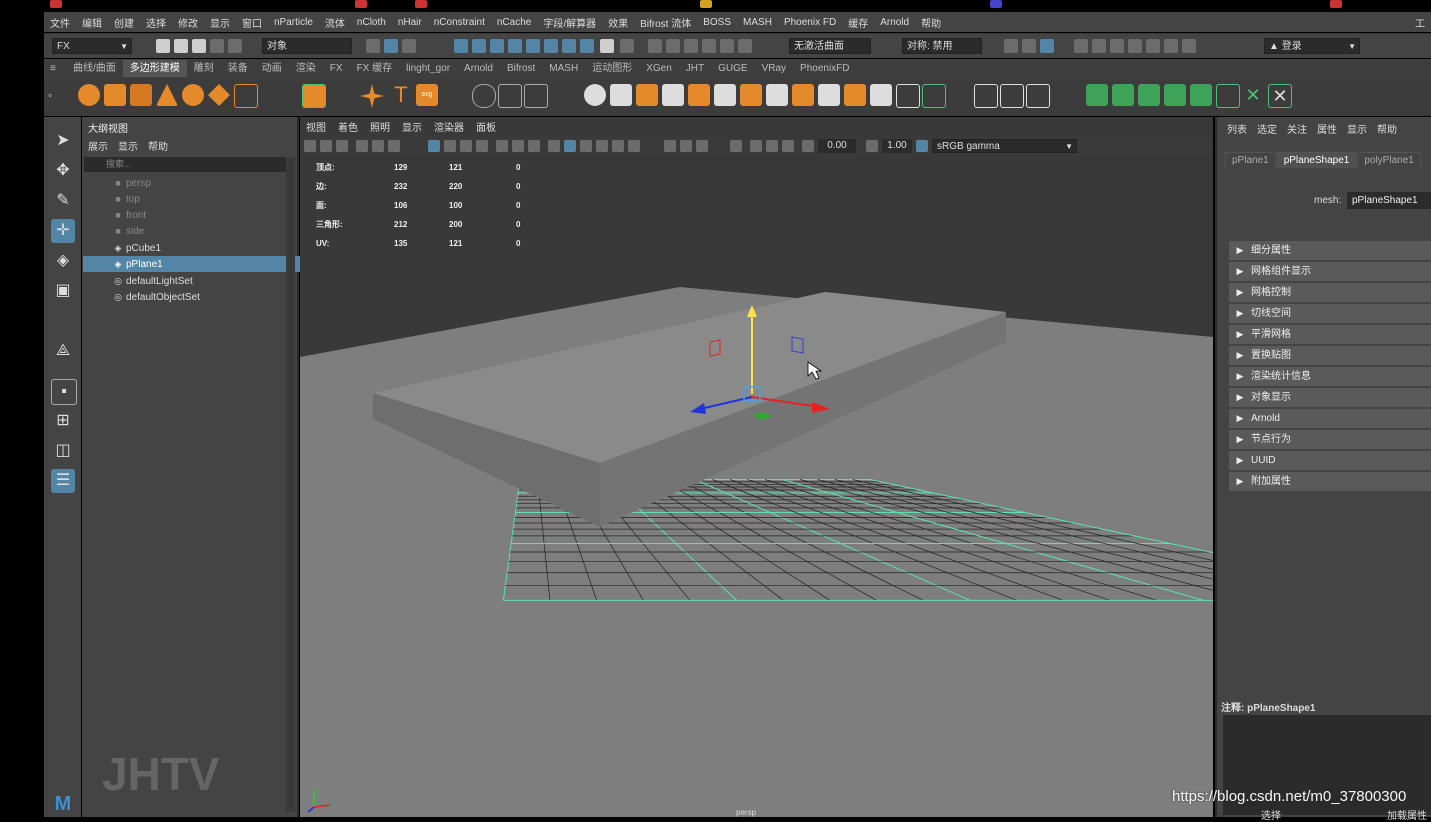 The image size is (1431, 822). I want to click on attr-menu-item: 关注, so click(1297, 128).